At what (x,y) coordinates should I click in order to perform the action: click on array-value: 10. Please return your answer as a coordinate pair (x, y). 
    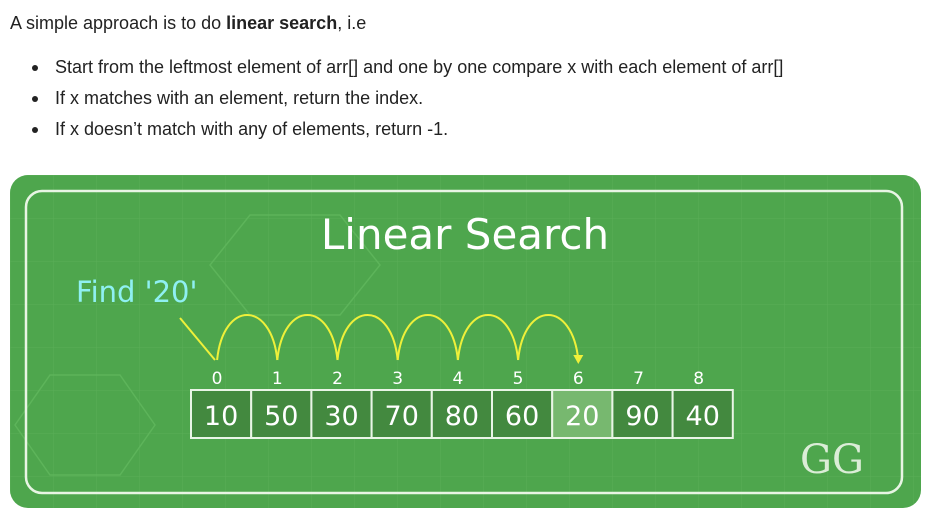
    Looking at the image, I should click on (221, 416).